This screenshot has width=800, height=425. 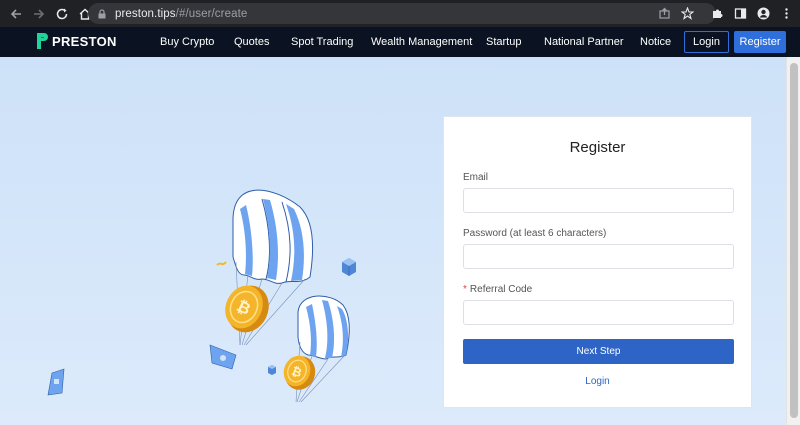 What do you see at coordinates (597, 381) in the screenshot?
I see `login-link: Login` at bounding box center [597, 381].